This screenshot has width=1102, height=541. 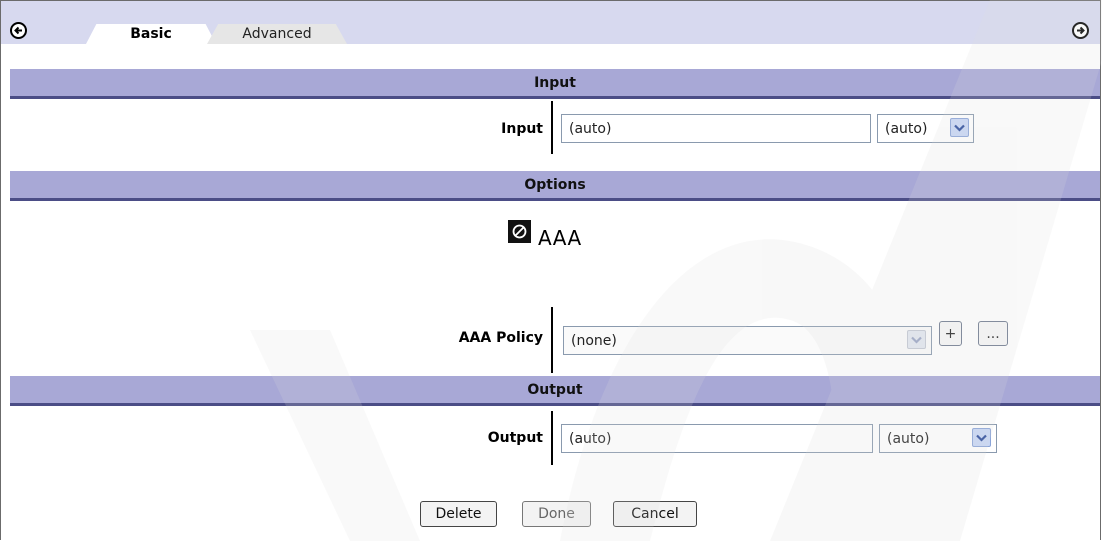 What do you see at coordinates (555, 186) in the screenshot?
I see `options-section-header: Options` at bounding box center [555, 186].